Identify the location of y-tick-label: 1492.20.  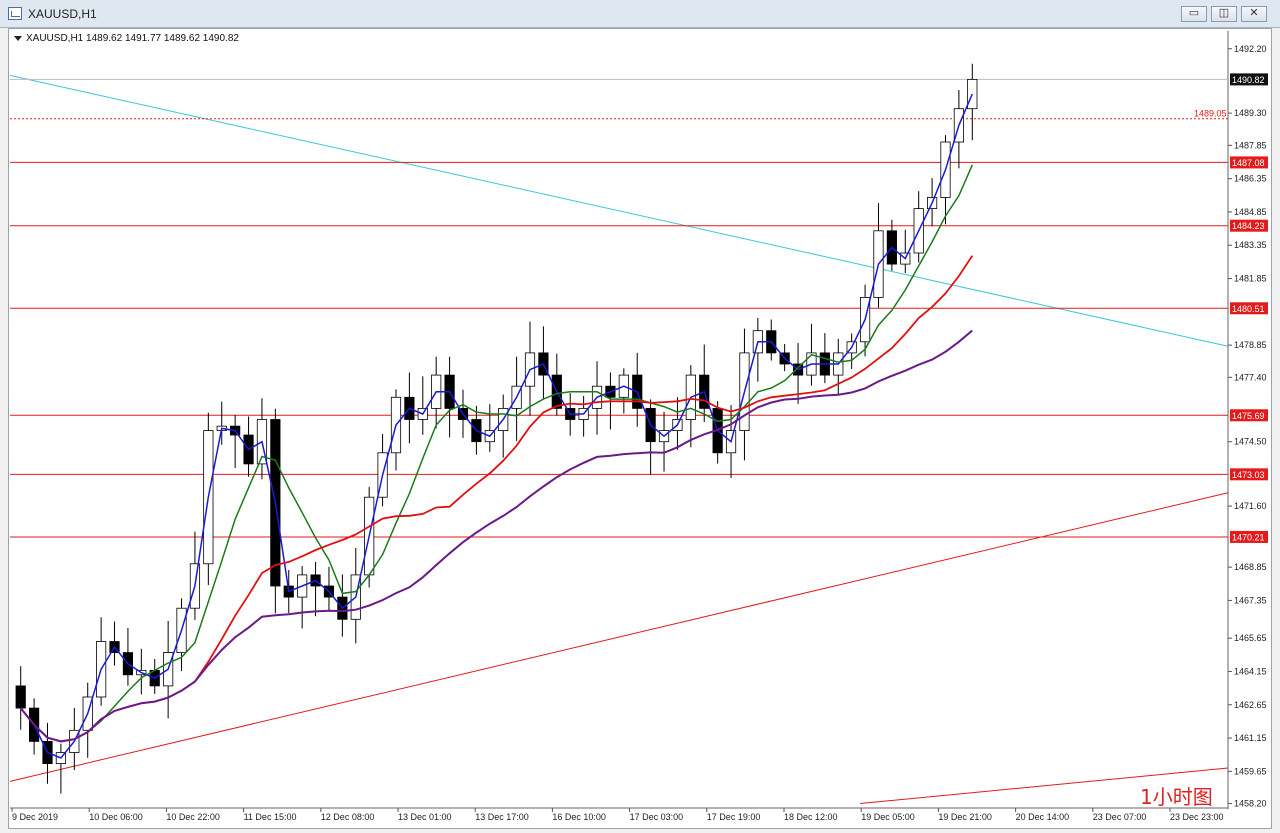
(1250, 49).